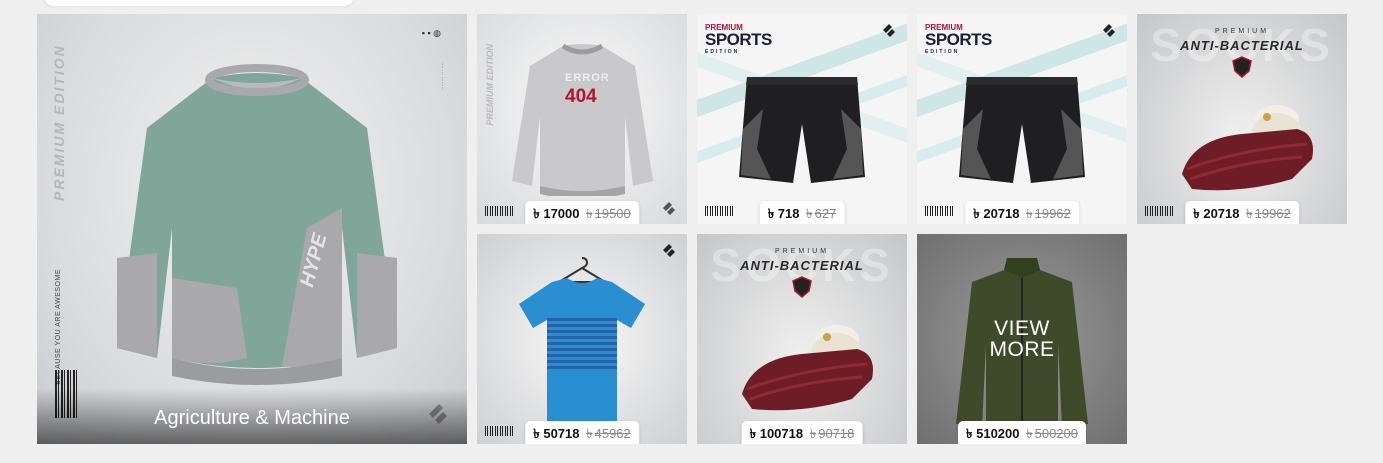  I want to click on price-badge: ৳ 510200 ৳ 500200, so click(1022, 432).